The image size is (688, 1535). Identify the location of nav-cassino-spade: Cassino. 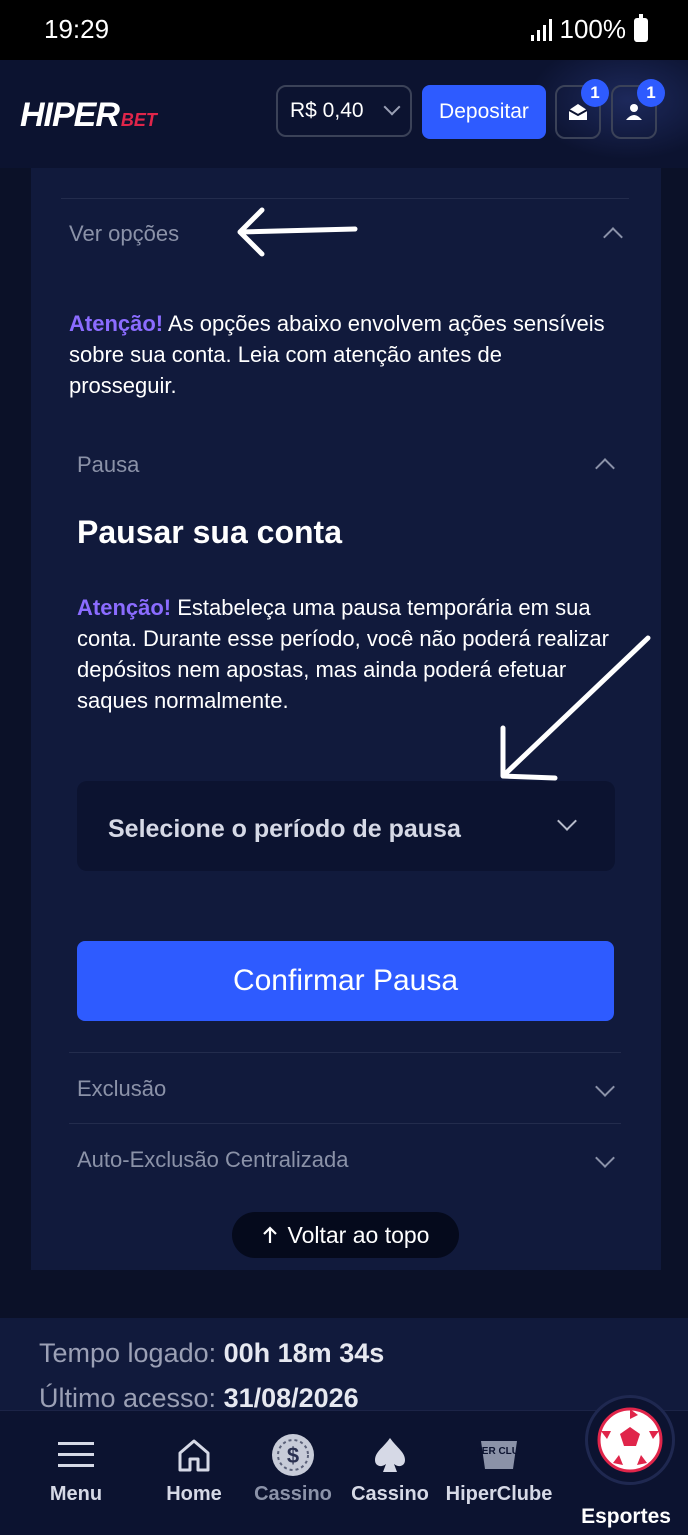
(390, 1473).